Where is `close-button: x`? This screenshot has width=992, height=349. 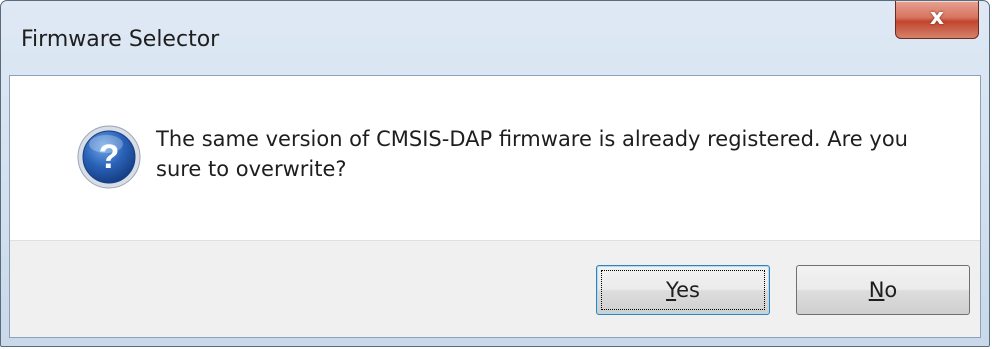
close-button: x is located at coordinates (937, 20).